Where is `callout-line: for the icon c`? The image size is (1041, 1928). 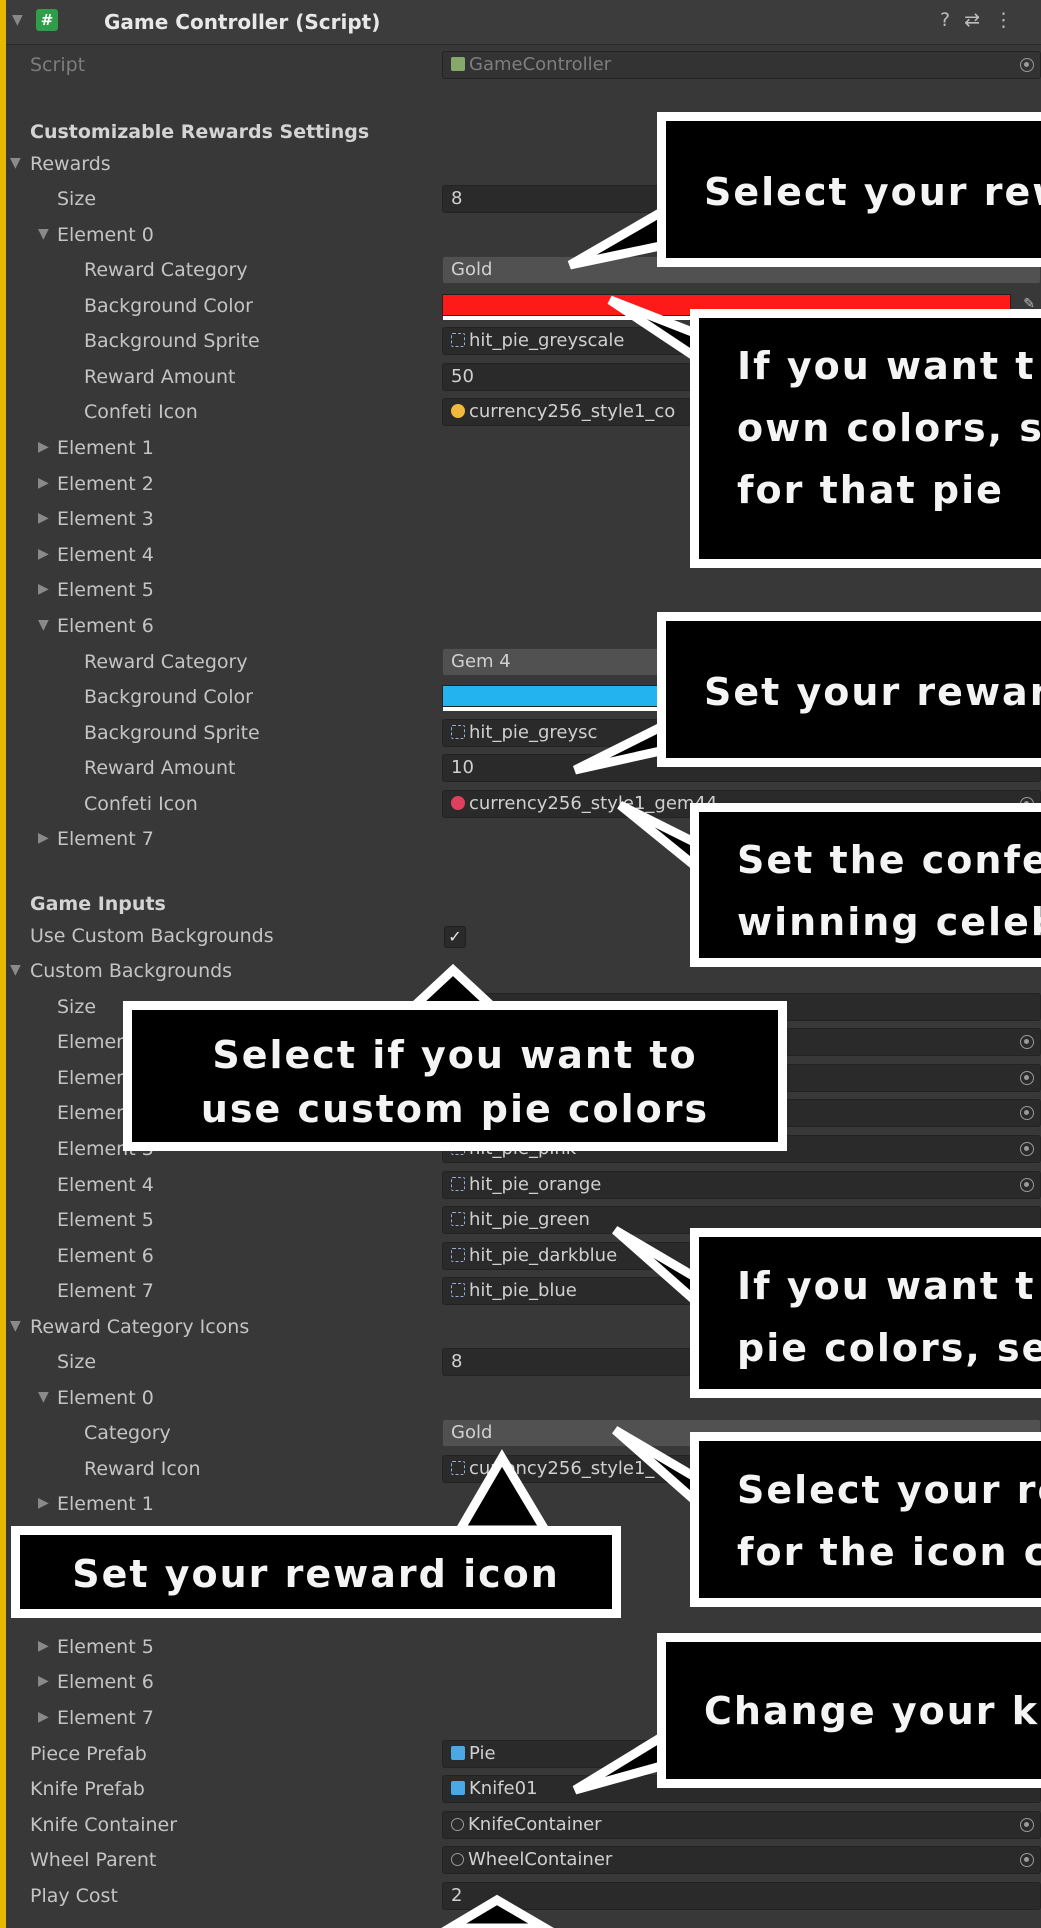 callout-line: for the icon c is located at coordinates (889, 1552).